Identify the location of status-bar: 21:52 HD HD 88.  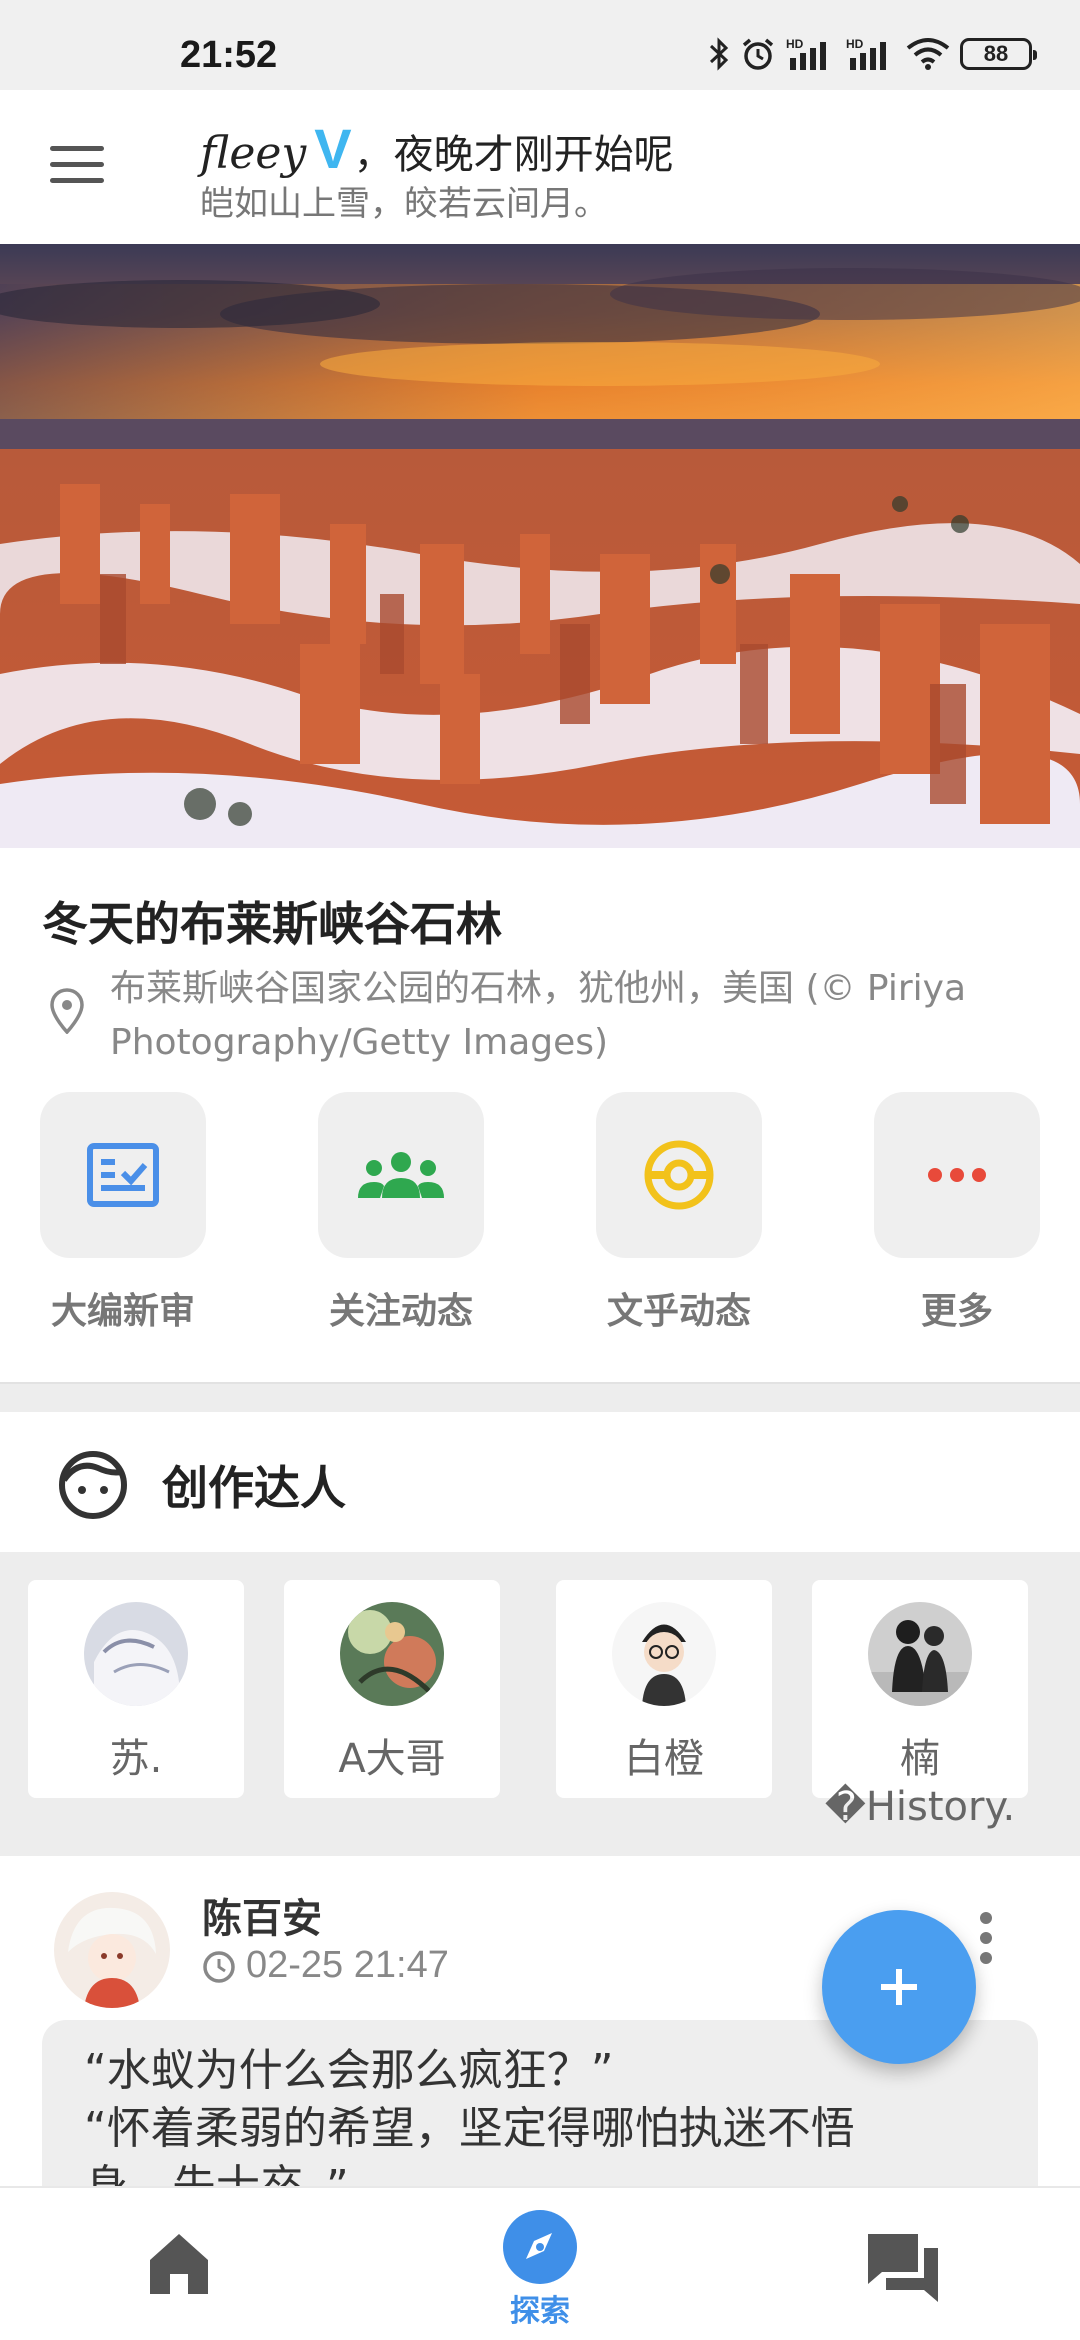
(540, 45).